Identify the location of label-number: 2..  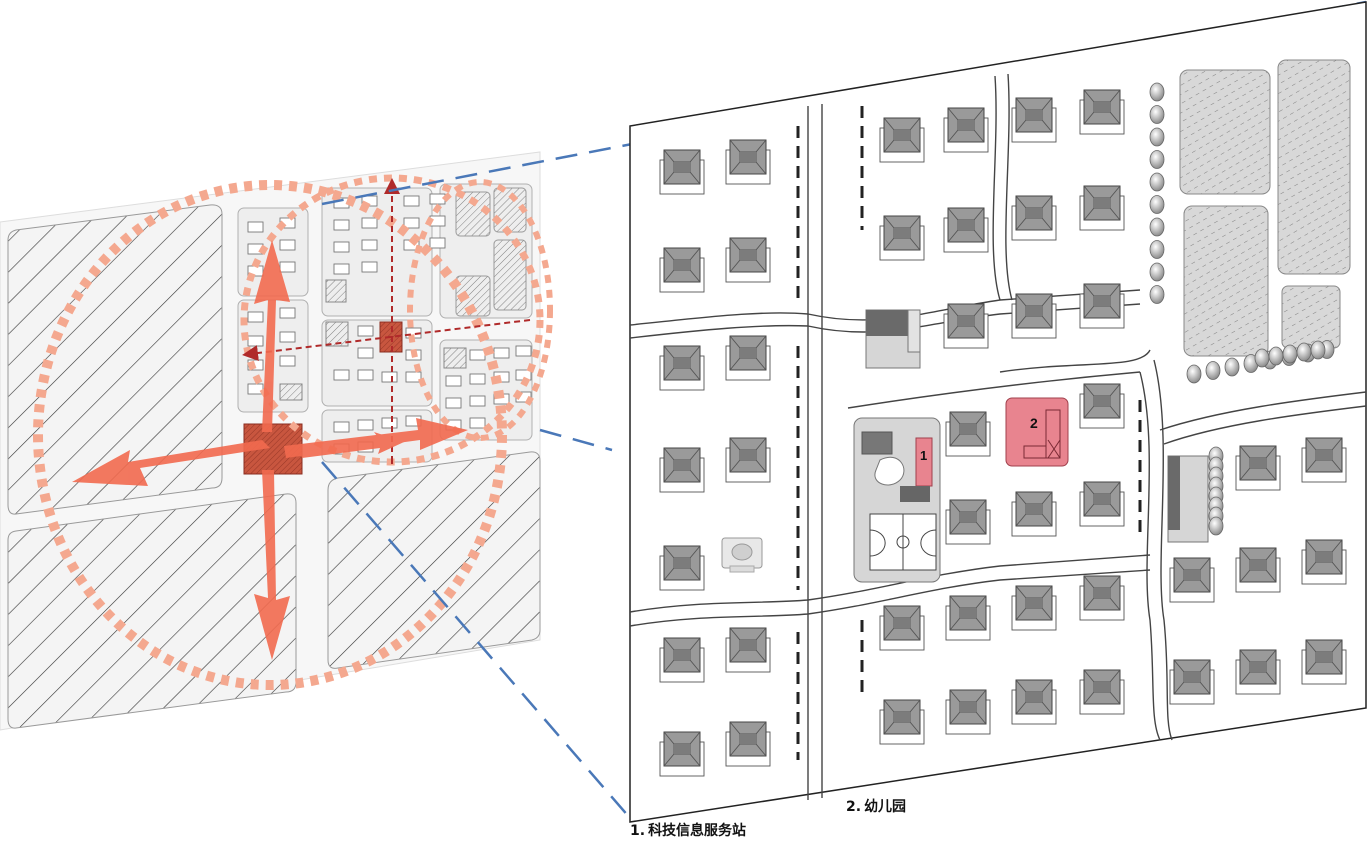
(854, 807).